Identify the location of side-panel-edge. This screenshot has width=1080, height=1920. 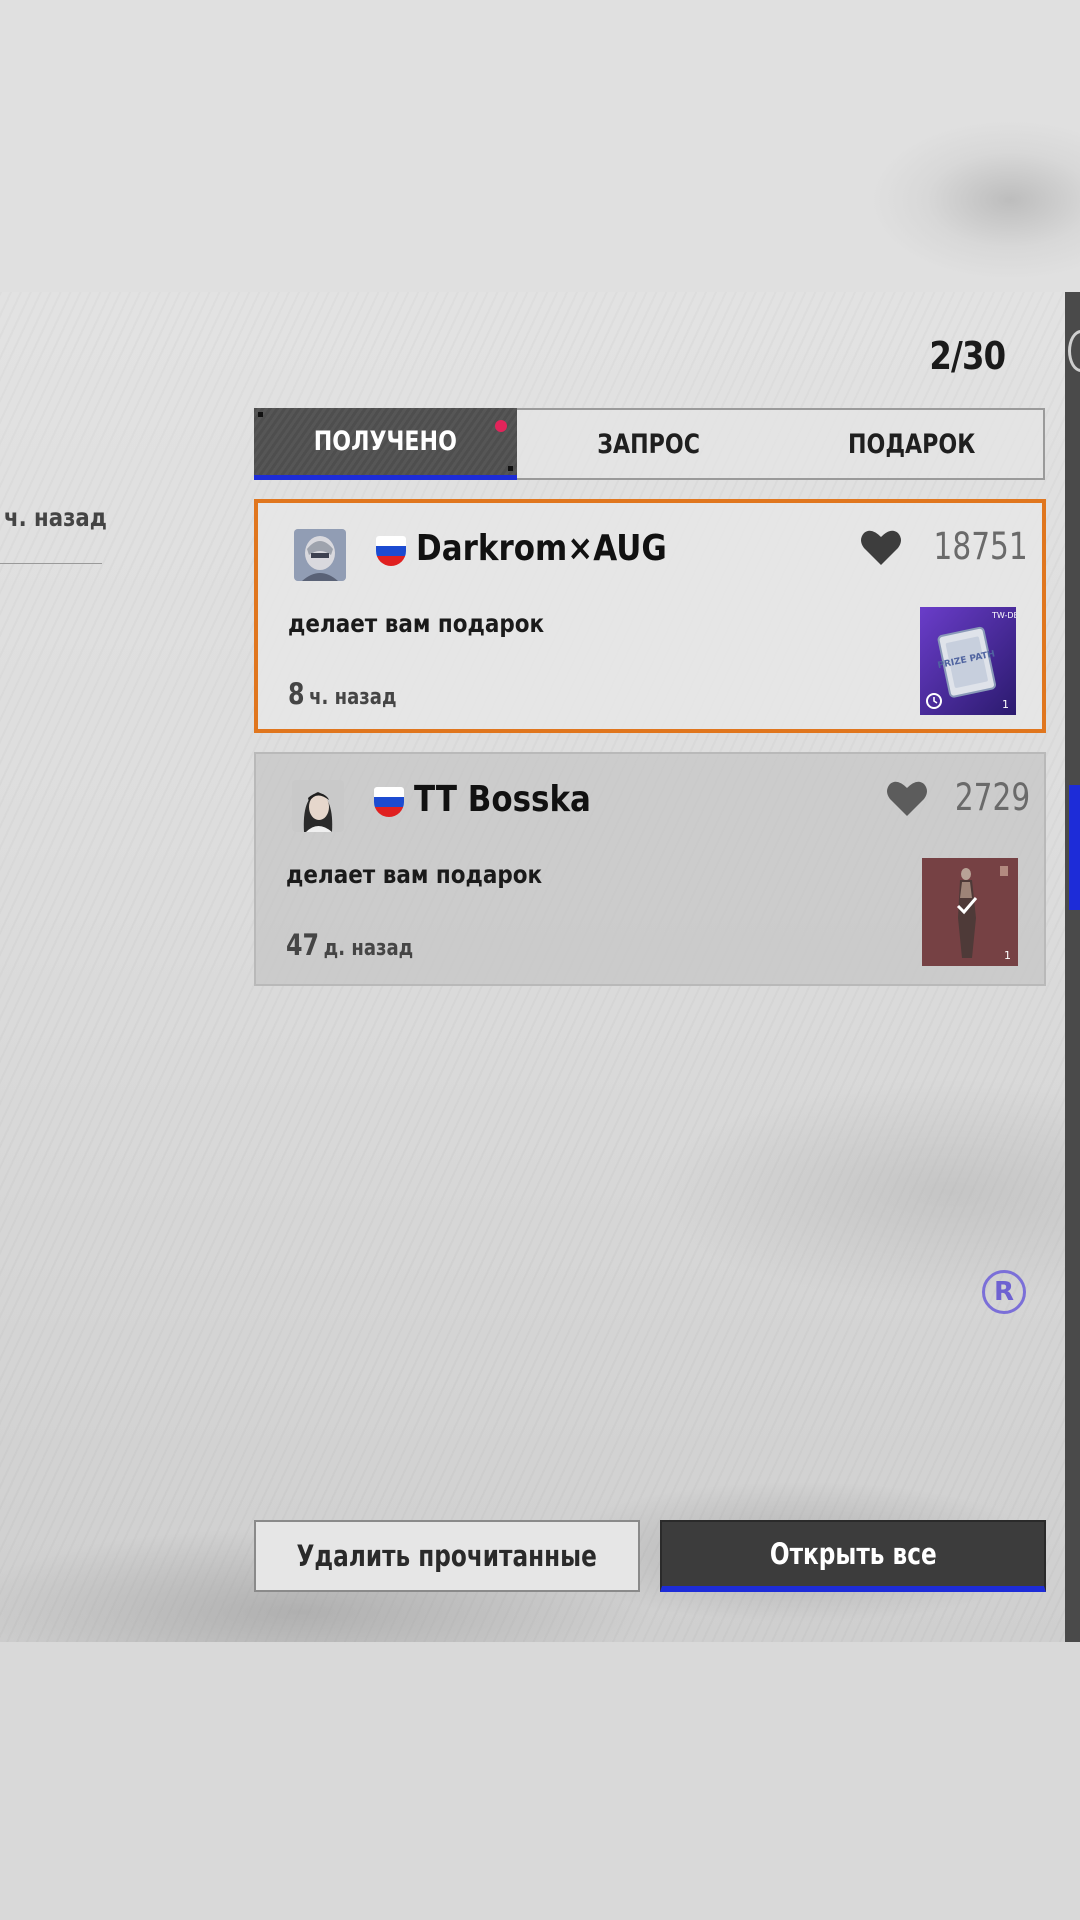
(1072, 967).